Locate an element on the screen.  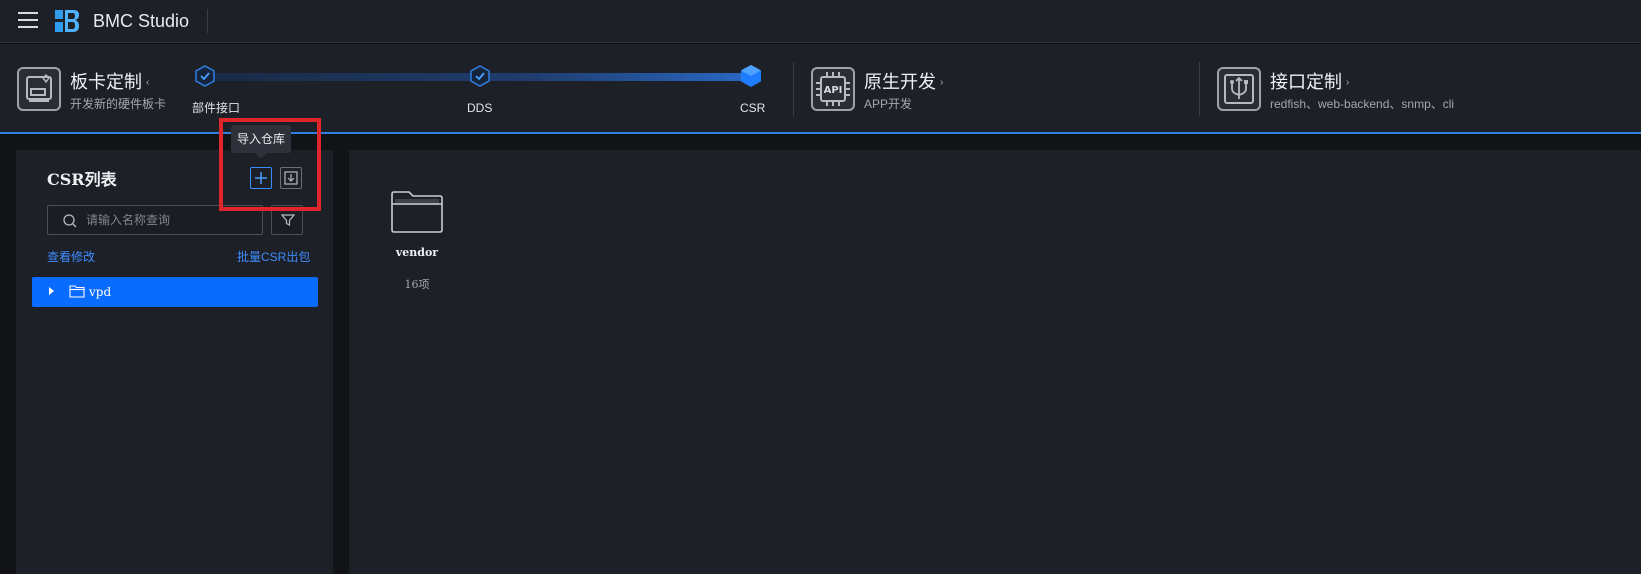
stage-title-board: 板卡定制 ‹ is located at coordinates (109, 82).